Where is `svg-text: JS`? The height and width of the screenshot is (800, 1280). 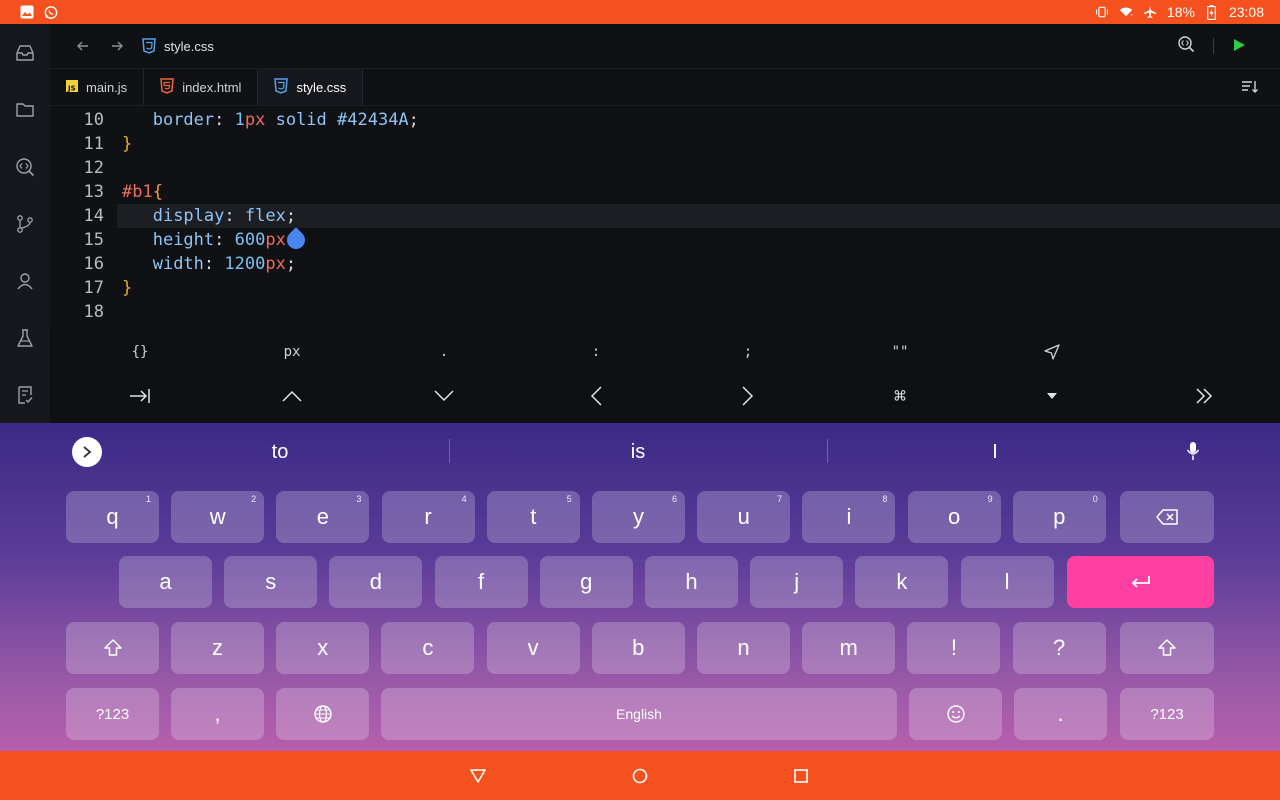
svg-text: JS is located at coordinates (71, 88).